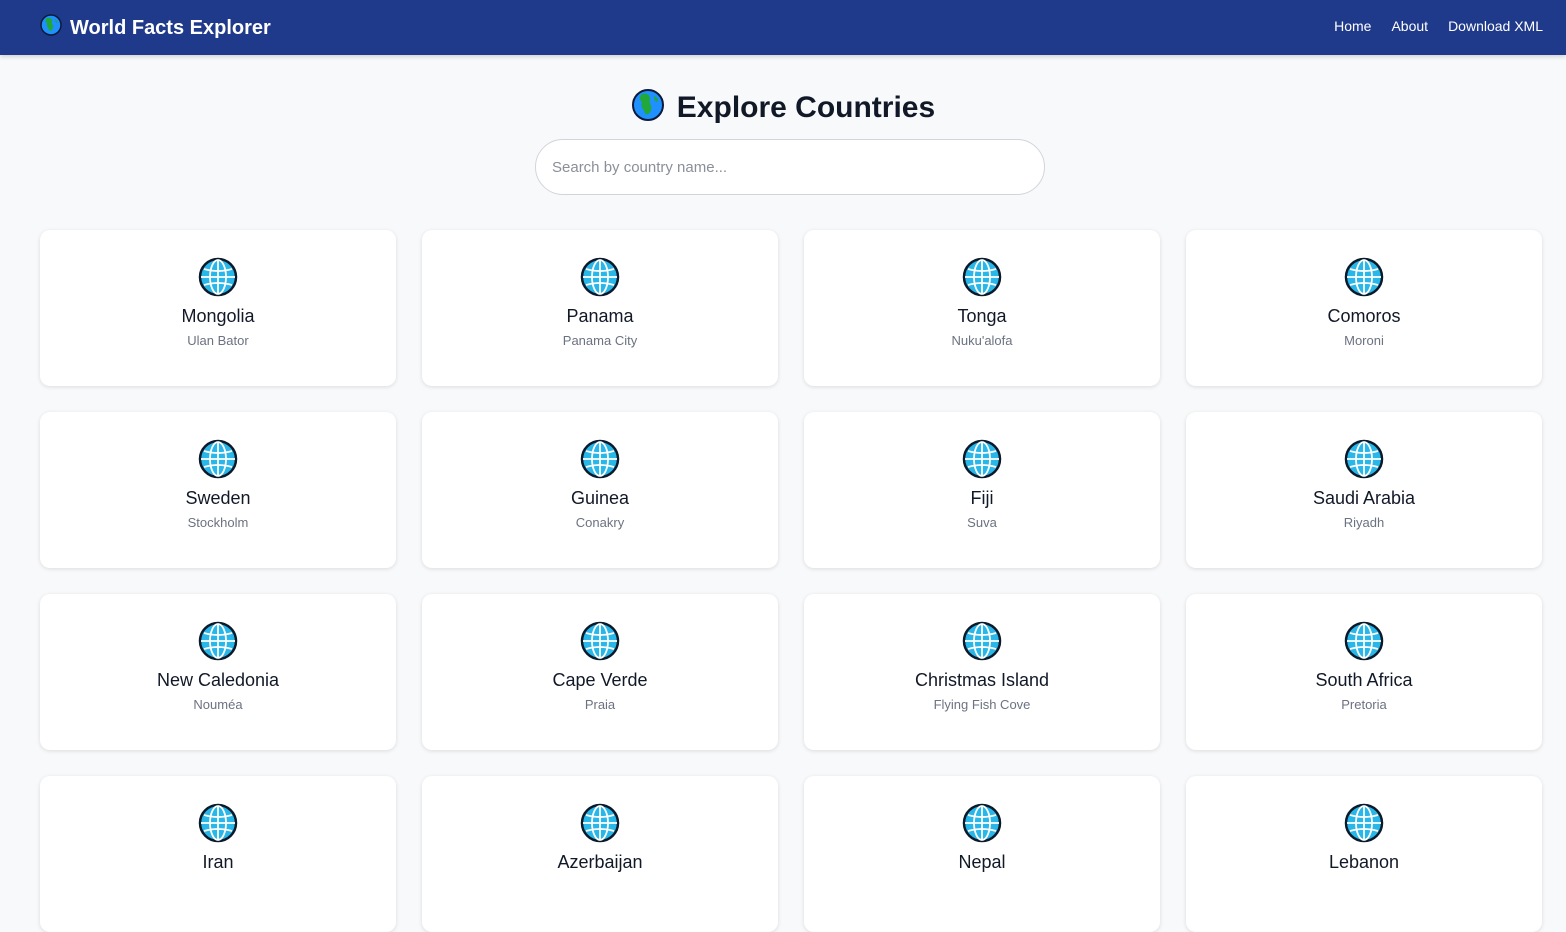  I want to click on country-card: Nepal, so click(982, 854).